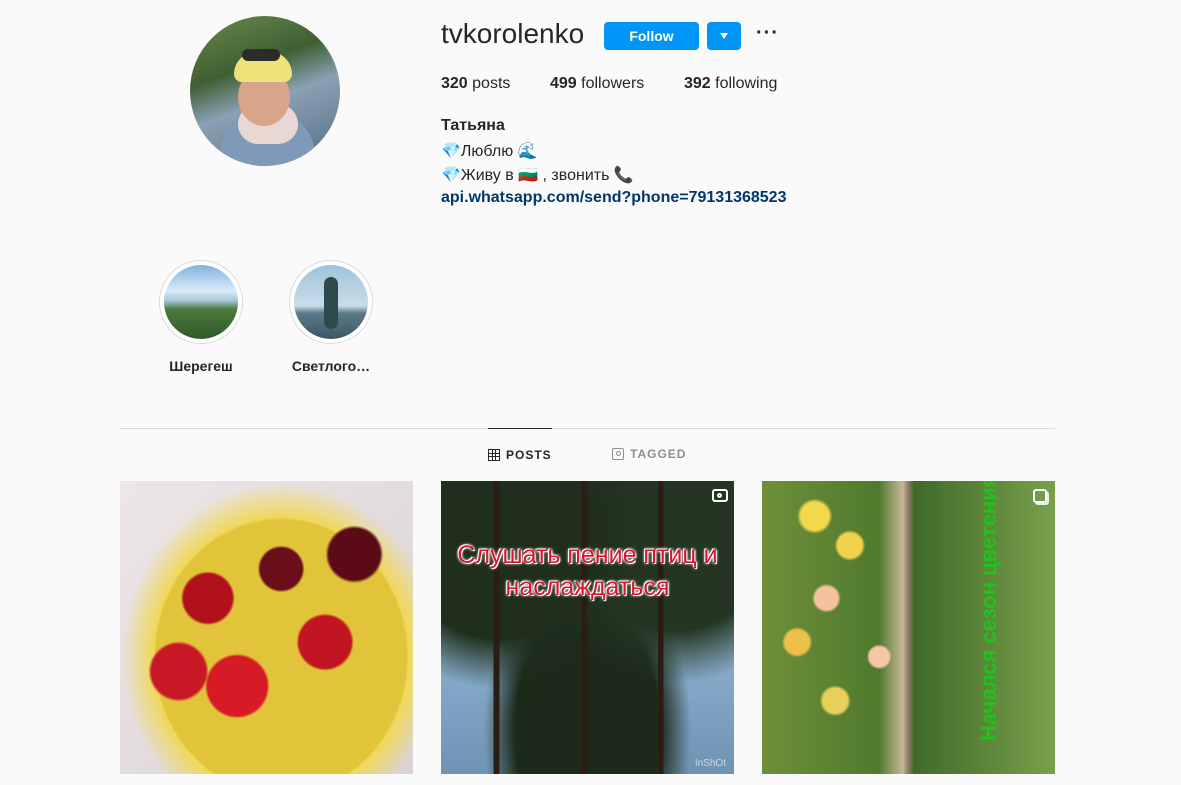 The height and width of the screenshot is (785, 1181). Describe the element at coordinates (201, 366) in the screenshot. I see `highlight-label: Шерегеш` at that location.